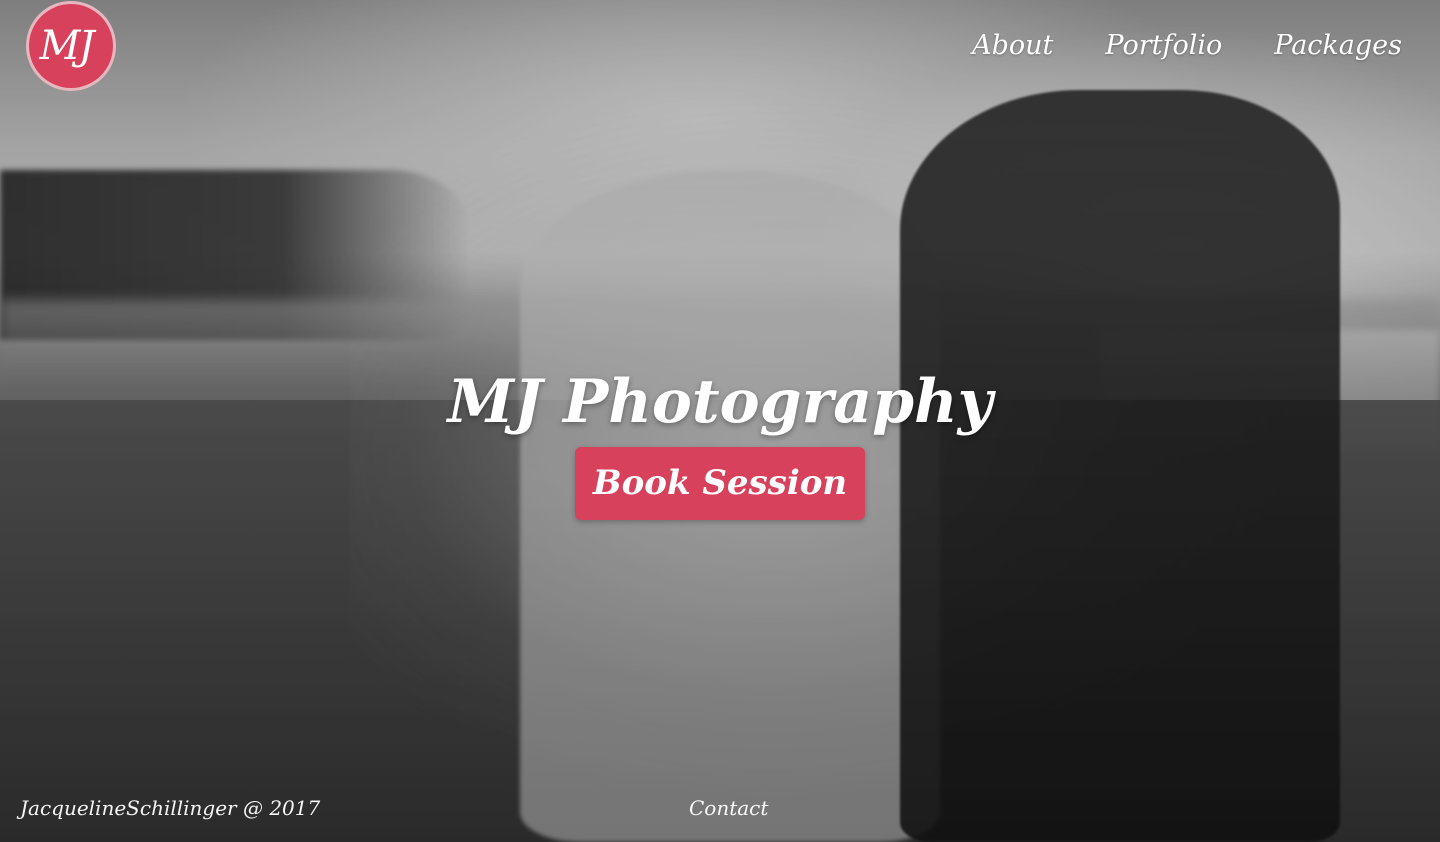 The image size is (1440, 842). Describe the element at coordinates (1338, 46) in the screenshot. I see `nav-link-packages: Packages` at that location.